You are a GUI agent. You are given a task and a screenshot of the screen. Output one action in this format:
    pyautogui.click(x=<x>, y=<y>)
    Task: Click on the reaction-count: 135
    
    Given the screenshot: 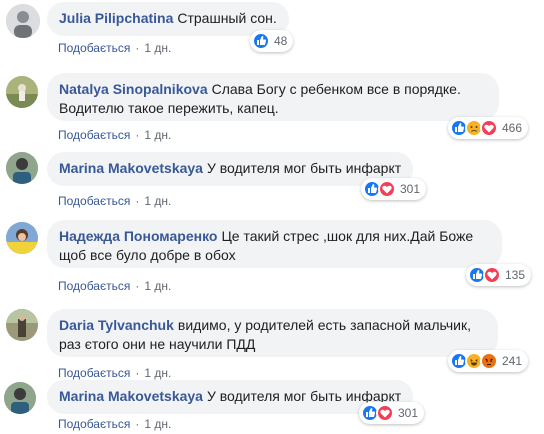 What is the action you would take?
    pyautogui.click(x=515, y=275)
    